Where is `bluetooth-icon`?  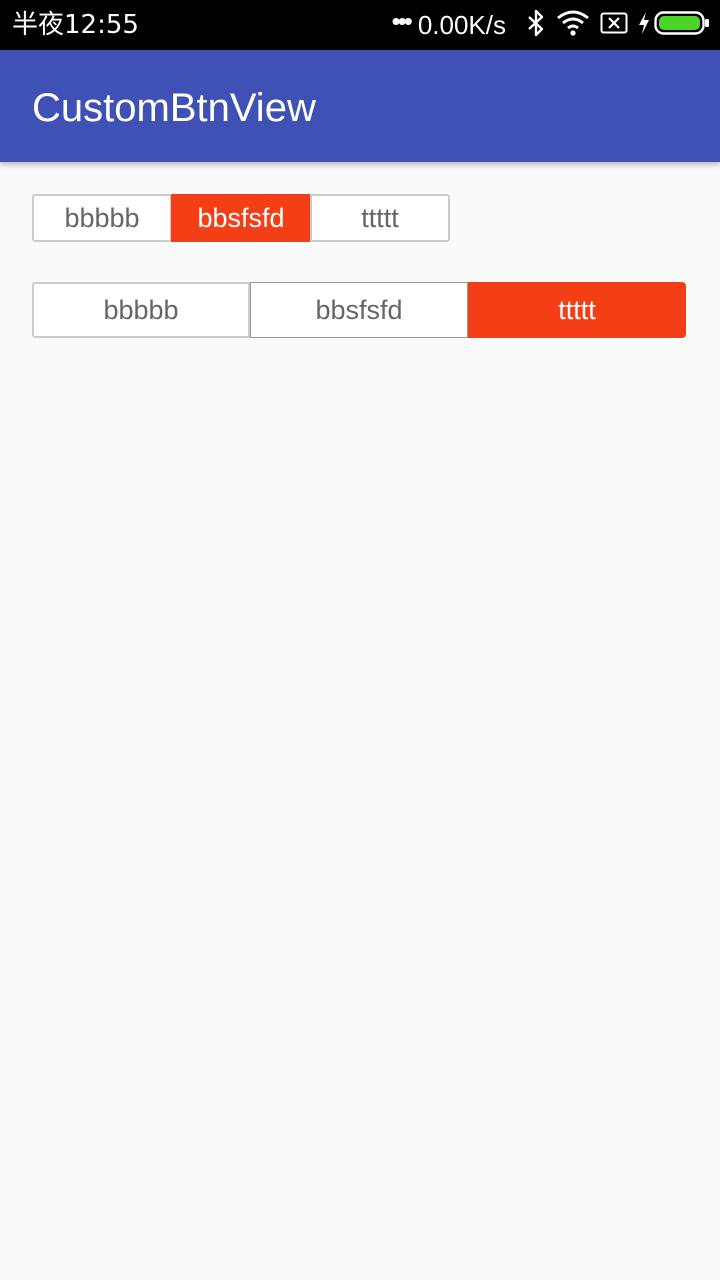 bluetooth-icon is located at coordinates (536, 25).